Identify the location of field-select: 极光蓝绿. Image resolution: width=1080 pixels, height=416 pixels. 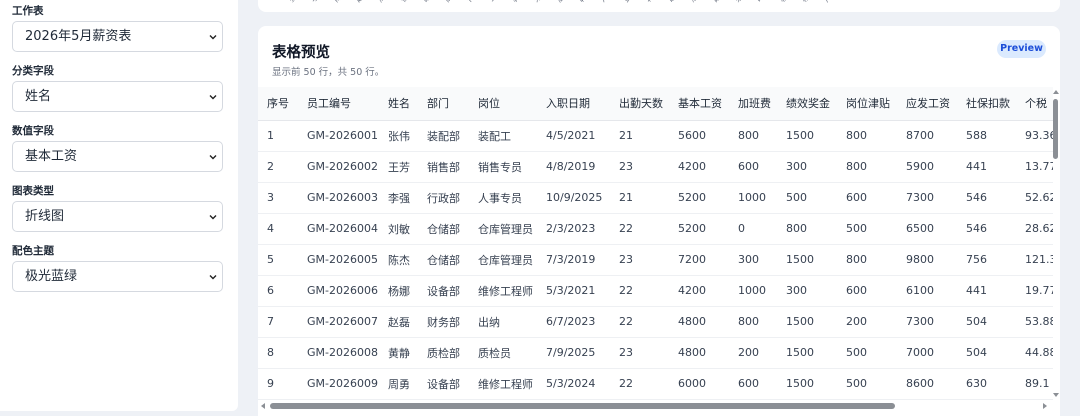
(117, 276).